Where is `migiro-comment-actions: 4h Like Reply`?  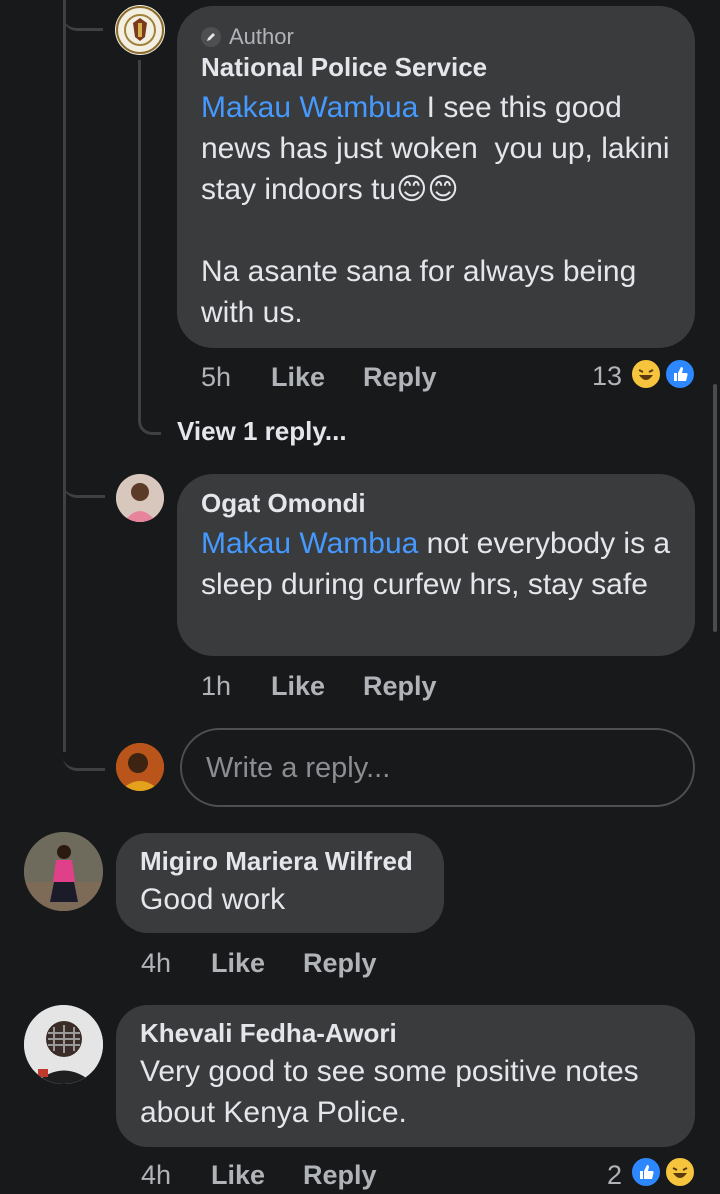
migiro-comment-actions: 4h Like Reply is located at coordinates (361, 965).